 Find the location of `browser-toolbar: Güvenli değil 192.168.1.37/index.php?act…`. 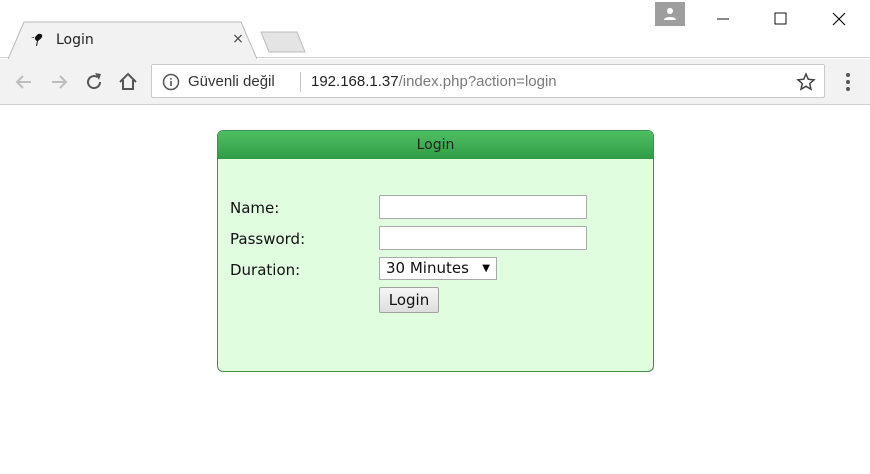

browser-toolbar: Güvenli değil 192.168.1.37/index.php?act… is located at coordinates (435, 82).